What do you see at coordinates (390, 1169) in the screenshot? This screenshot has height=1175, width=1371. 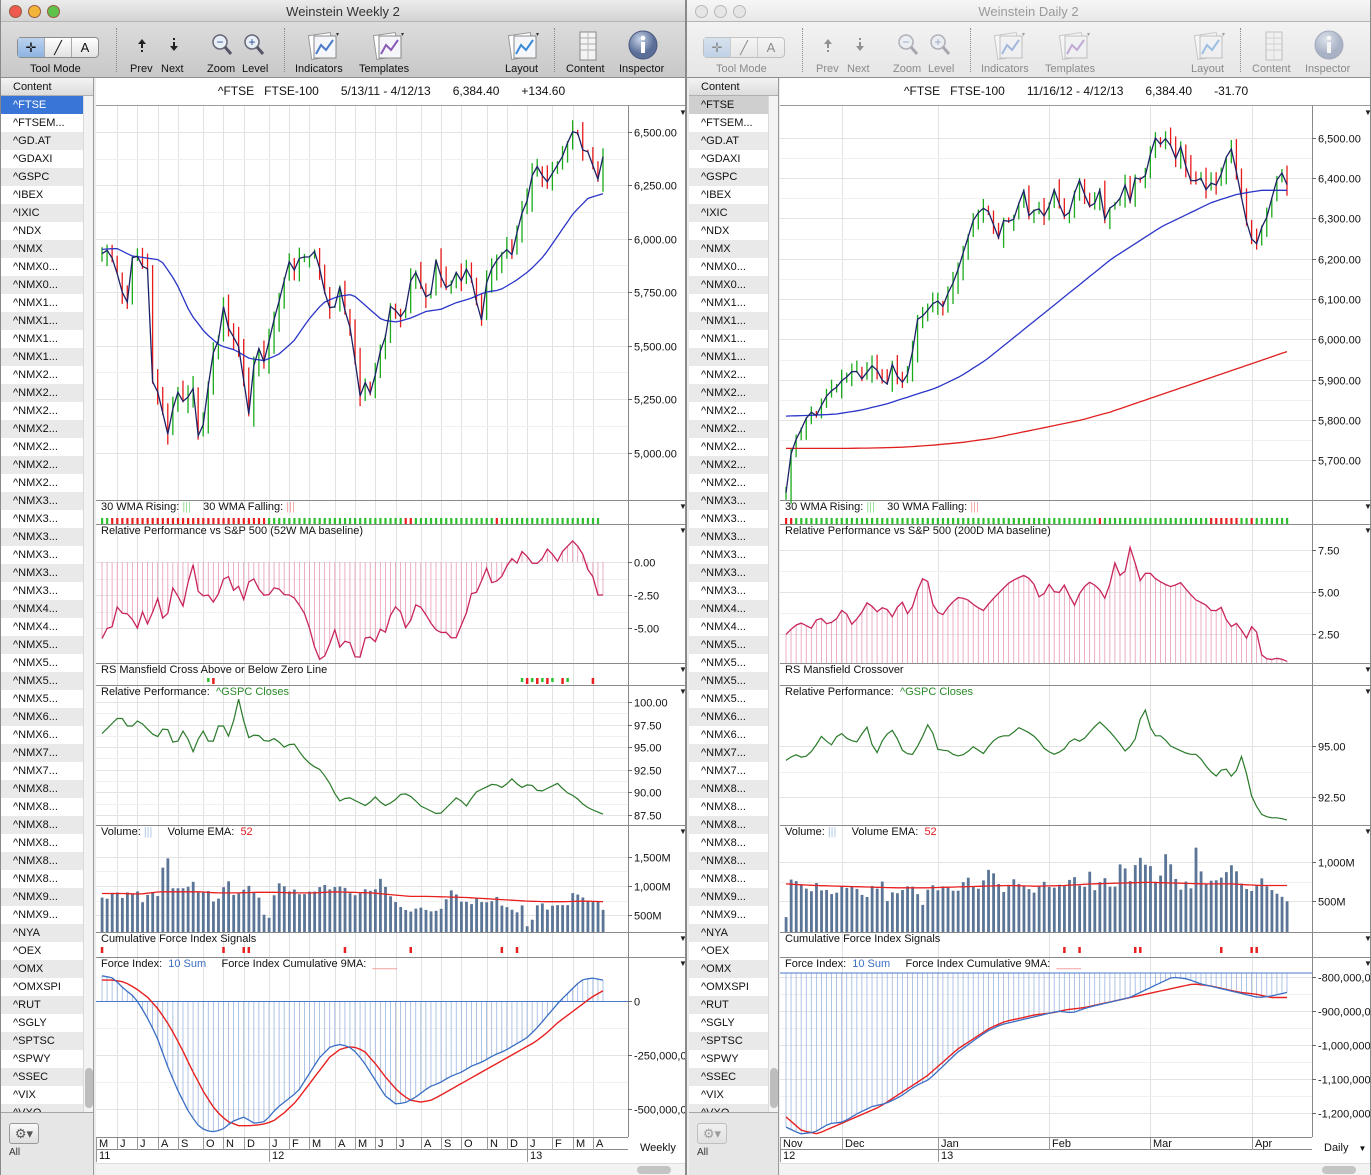 I see `horizontal-scrollbar` at bounding box center [390, 1169].